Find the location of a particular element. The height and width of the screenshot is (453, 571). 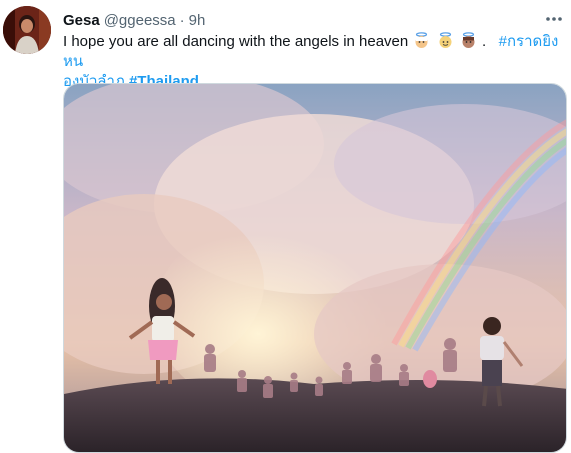

avatar is located at coordinates (27, 30).